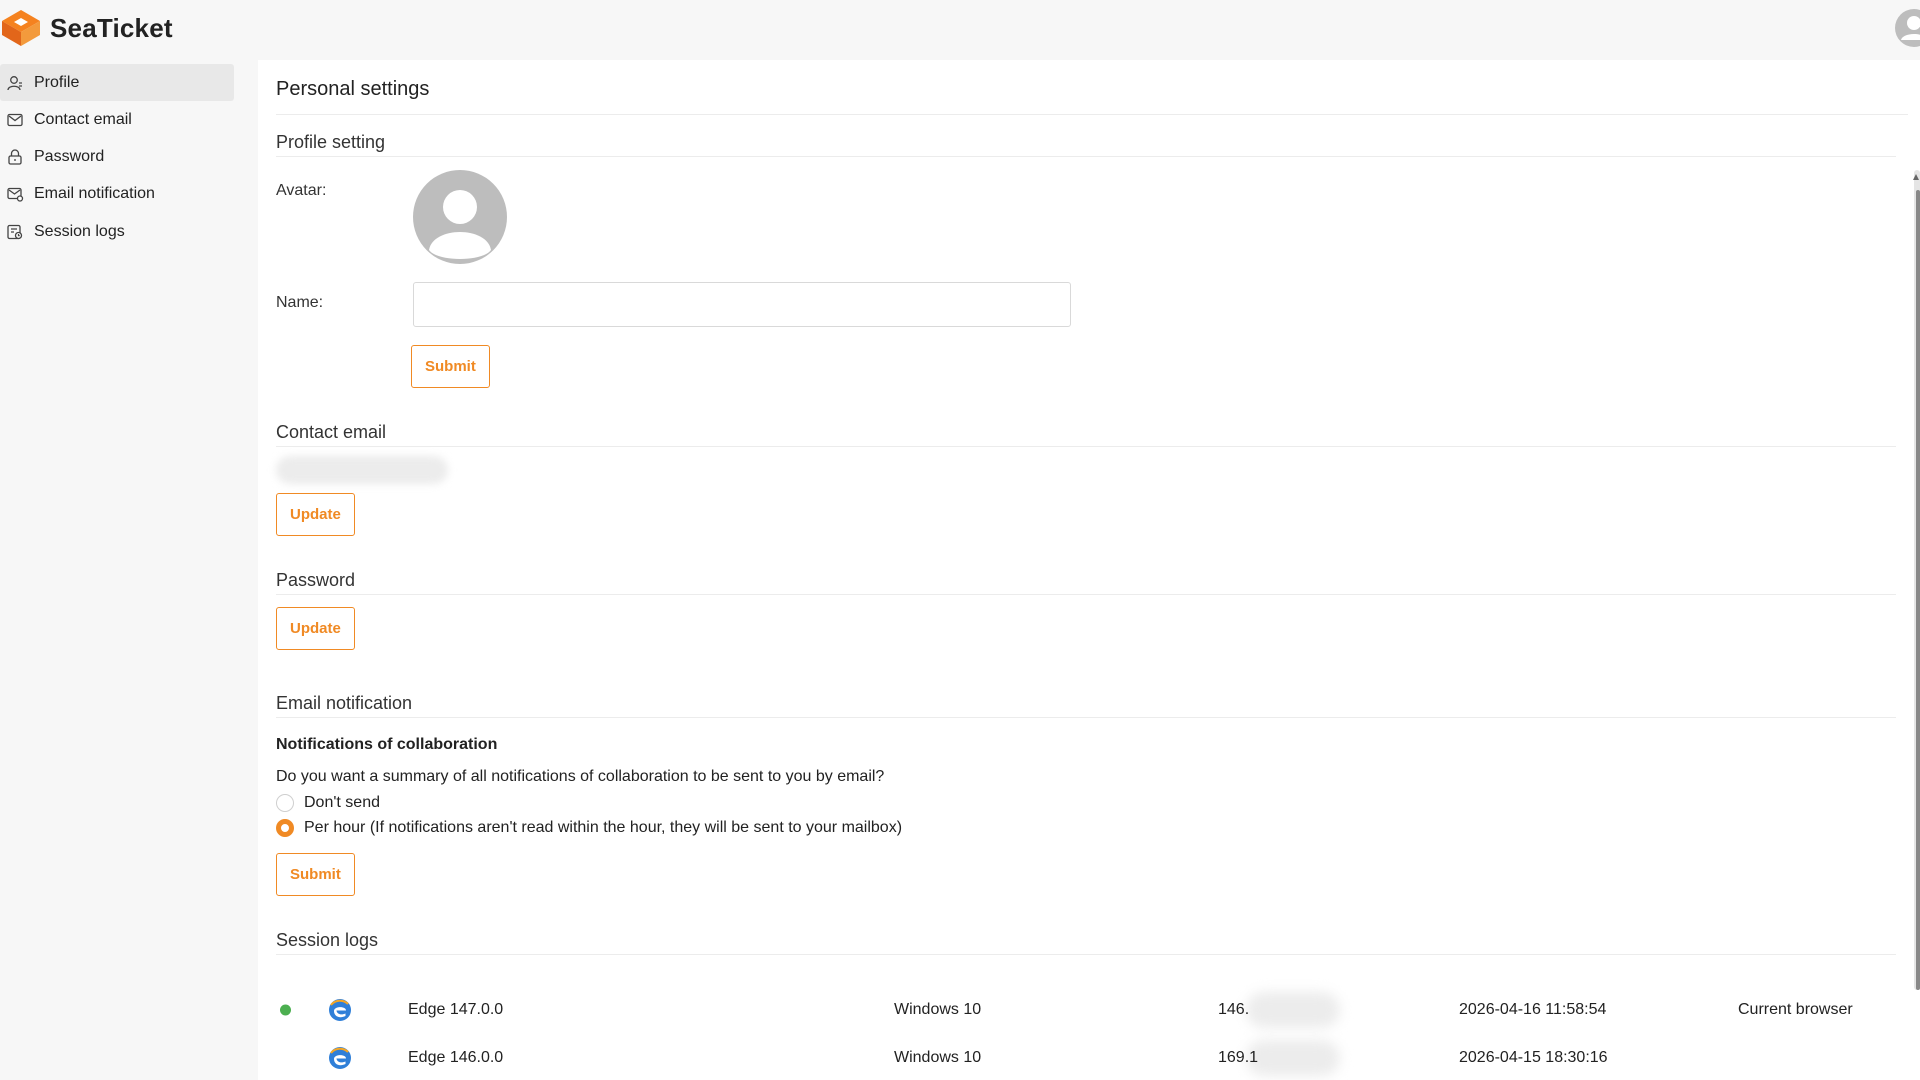 The height and width of the screenshot is (1080, 1920). I want to click on mail-icon, so click(15, 119).